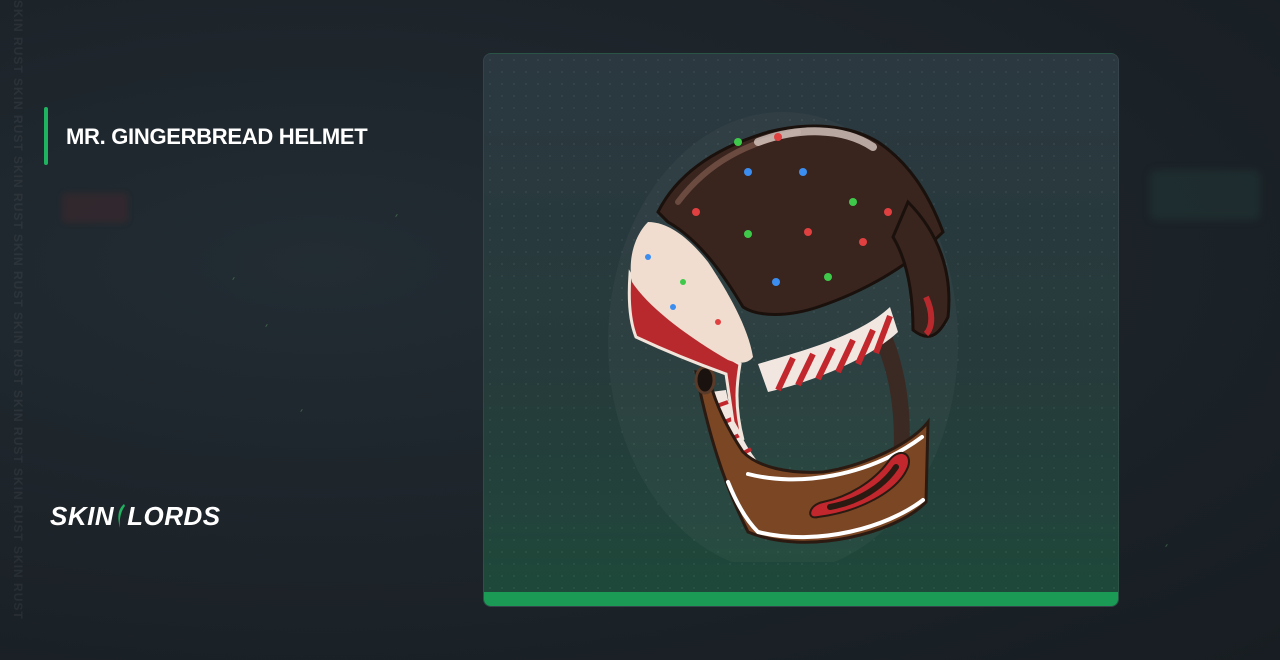  Describe the element at coordinates (95, 208) in the screenshot. I see `blurred-tag` at that location.